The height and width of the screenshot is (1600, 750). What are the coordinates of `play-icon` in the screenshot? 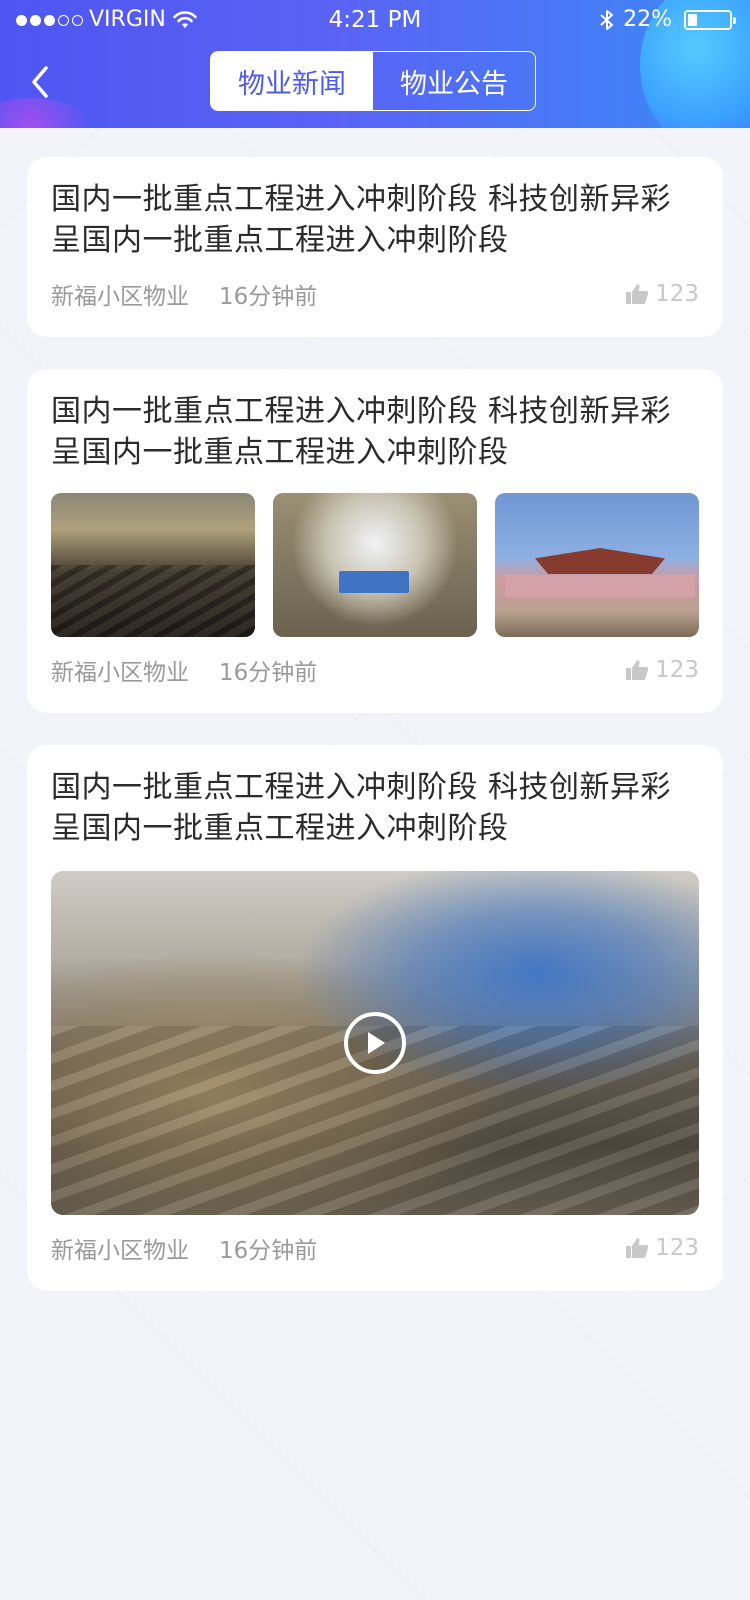 It's located at (376, 1043).